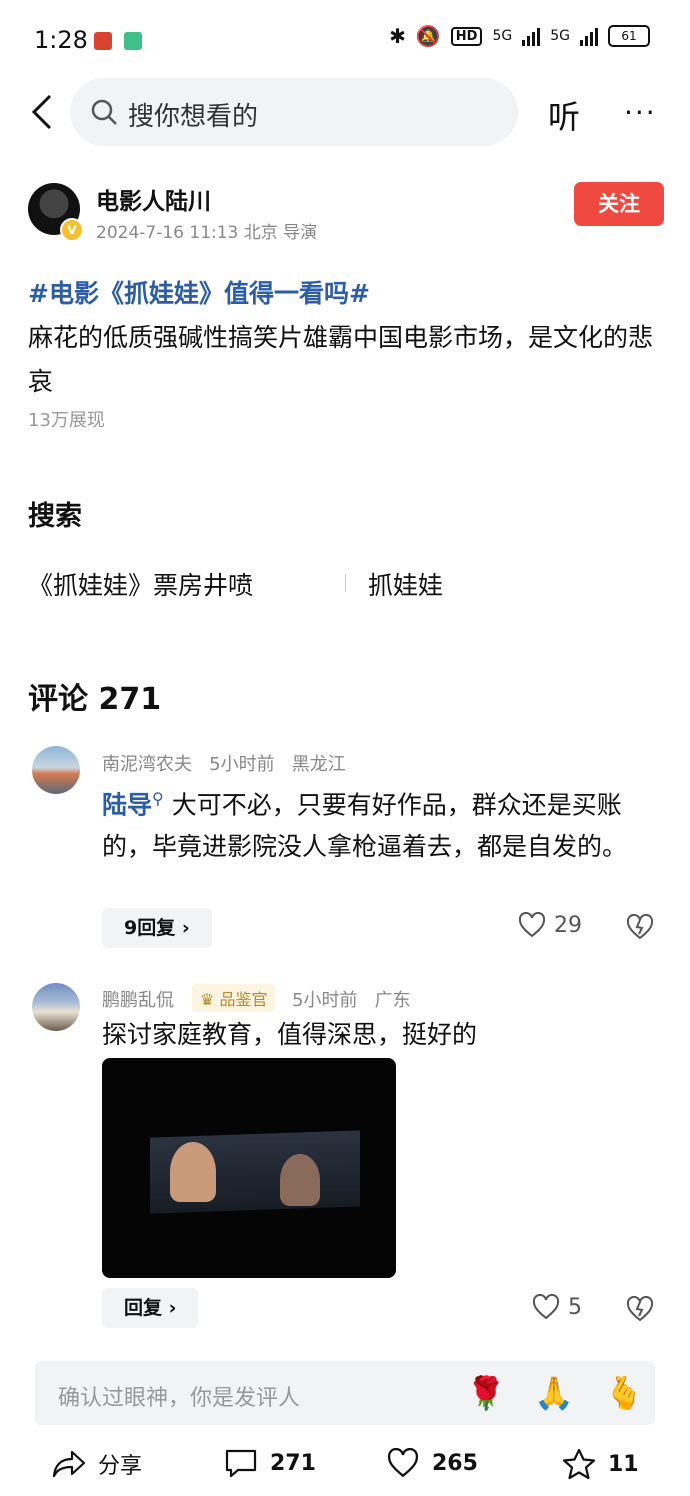 The height and width of the screenshot is (1496, 690). What do you see at coordinates (179, 1396) in the screenshot?
I see `comment-input-placeholder: 确认过眼神，你是发评人` at bounding box center [179, 1396].